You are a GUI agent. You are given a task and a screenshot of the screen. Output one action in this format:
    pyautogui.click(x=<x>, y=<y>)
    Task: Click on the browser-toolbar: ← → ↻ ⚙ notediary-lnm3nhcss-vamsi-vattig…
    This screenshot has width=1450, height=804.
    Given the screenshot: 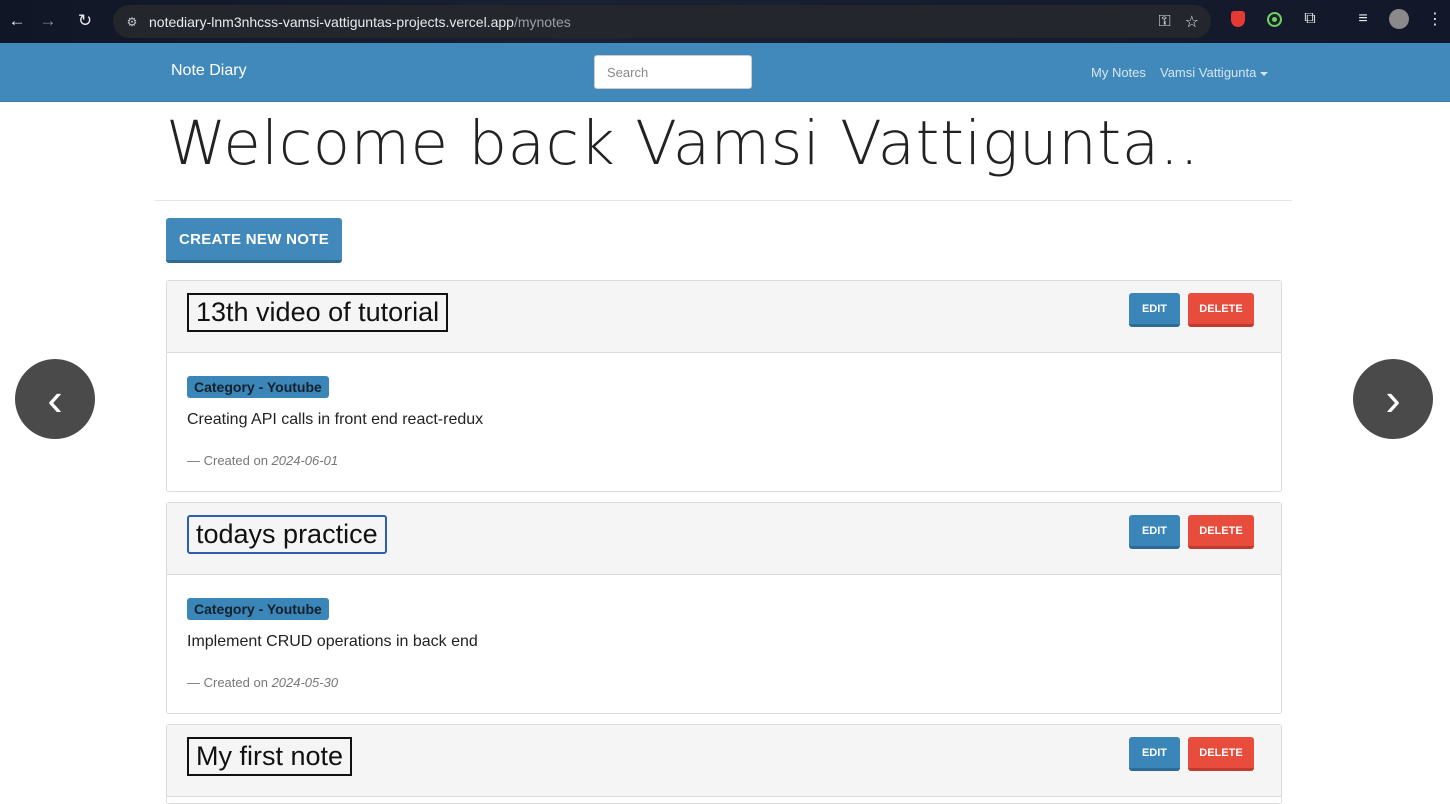 What is the action you would take?
    pyautogui.click(x=725, y=21)
    